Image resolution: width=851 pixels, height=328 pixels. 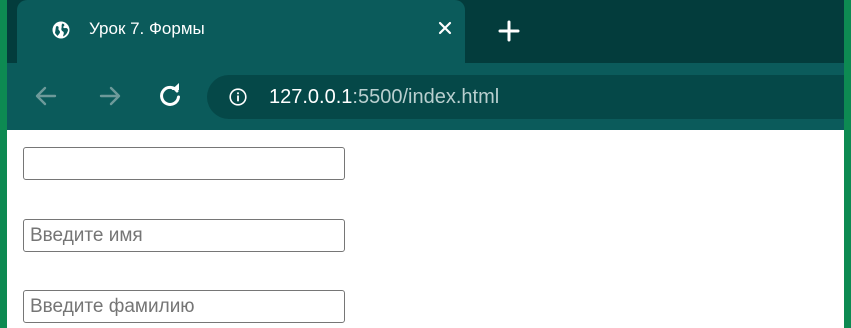 What do you see at coordinates (147, 28) in the screenshot?
I see `tab-title: Урок 7. Формы` at bounding box center [147, 28].